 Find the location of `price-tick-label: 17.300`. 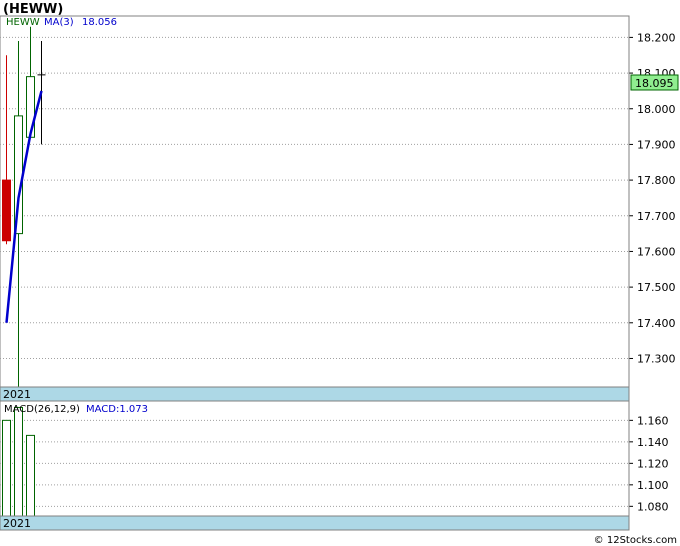

price-tick-label: 17.300 is located at coordinates (656, 358).